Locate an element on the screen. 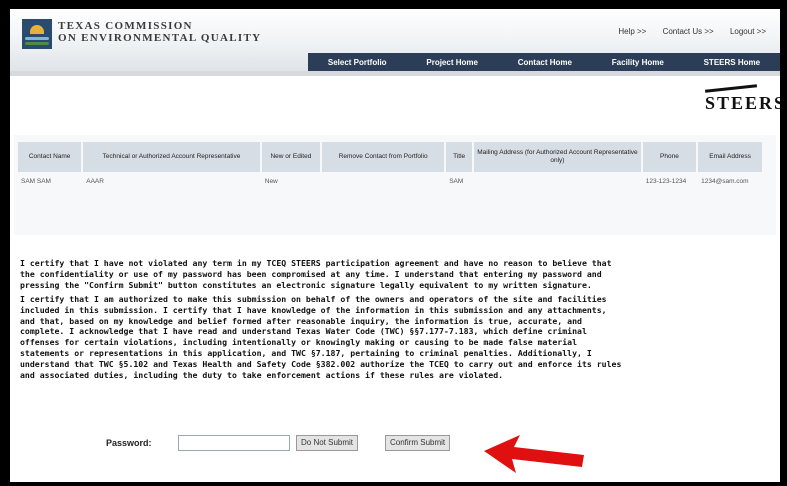 The height and width of the screenshot is (486, 787). nav-facility-home: Facility Home is located at coordinates (638, 62).